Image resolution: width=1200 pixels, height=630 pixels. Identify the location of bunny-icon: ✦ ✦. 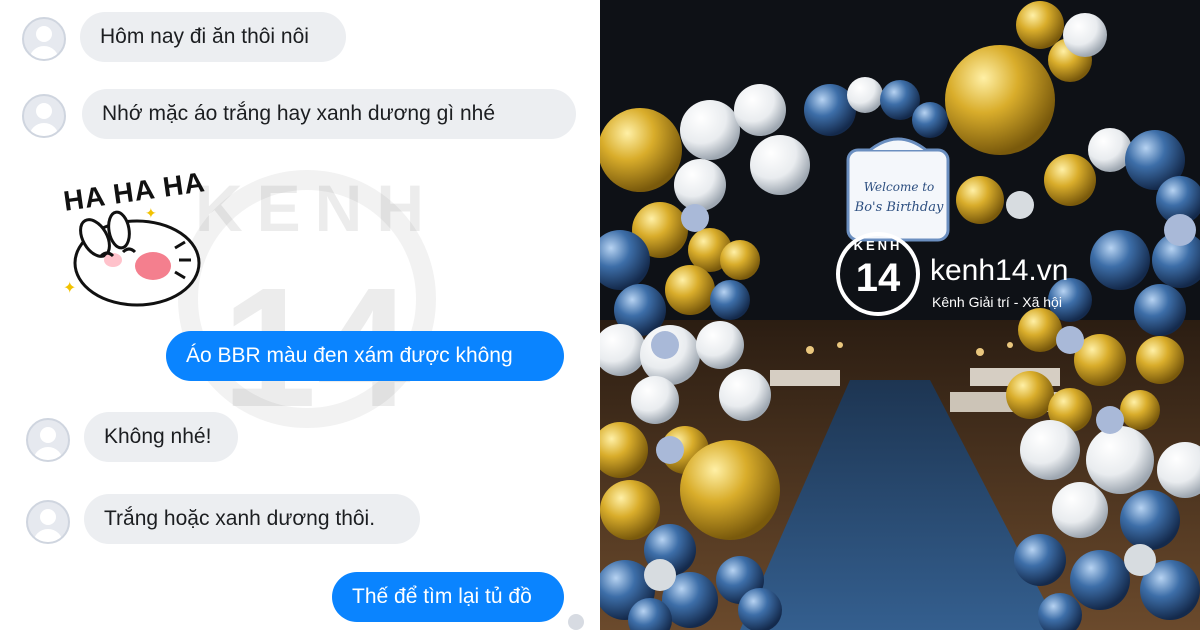
(132, 256).